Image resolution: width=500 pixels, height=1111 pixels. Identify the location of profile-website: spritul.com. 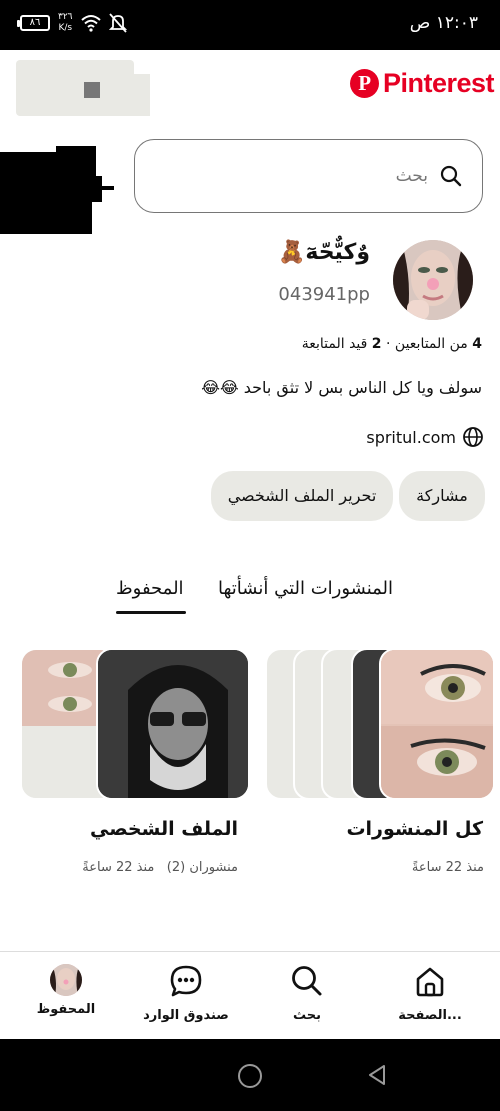
(425, 437).